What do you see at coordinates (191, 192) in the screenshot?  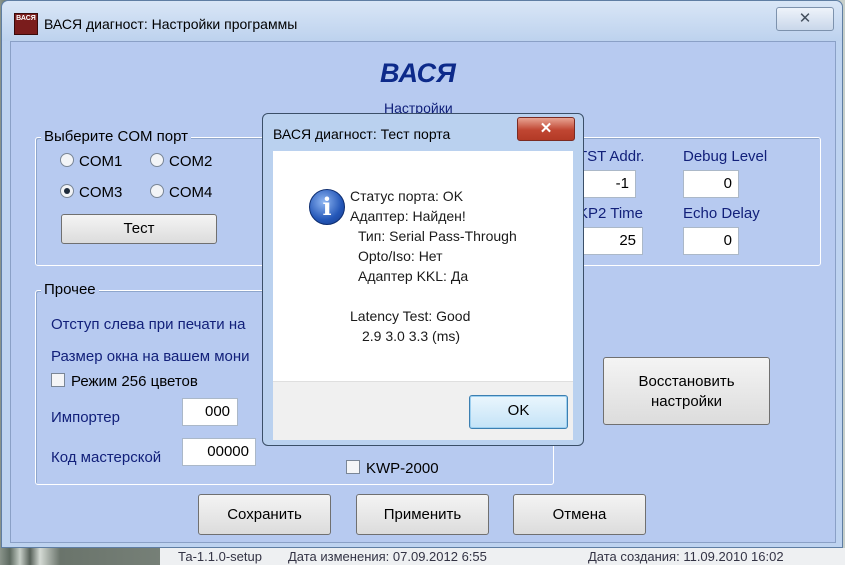 I see `radio-com4-label: COM4` at bounding box center [191, 192].